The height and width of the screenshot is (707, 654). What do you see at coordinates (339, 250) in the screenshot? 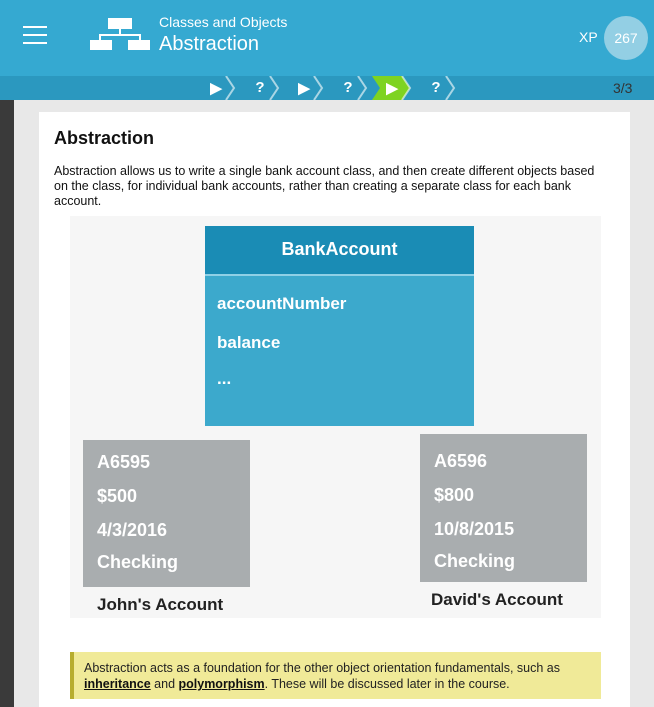
I see `class-name: BankAccount` at bounding box center [339, 250].